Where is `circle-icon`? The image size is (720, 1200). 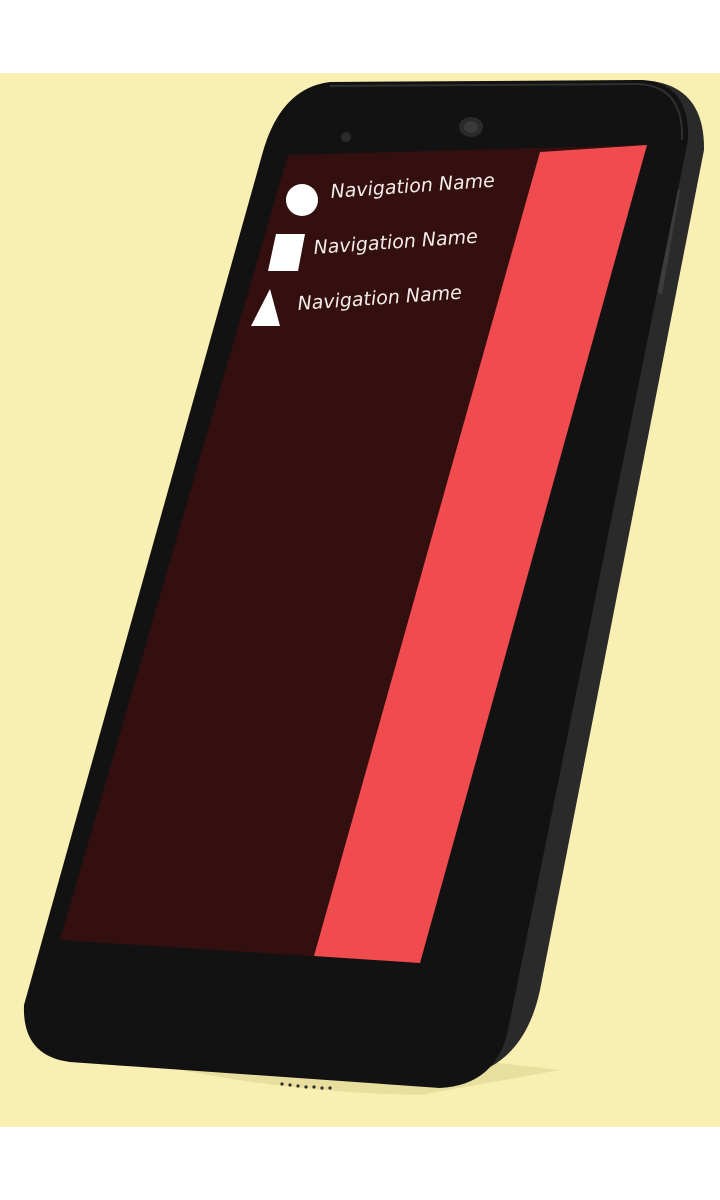 circle-icon is located at coordinates (302, 200).